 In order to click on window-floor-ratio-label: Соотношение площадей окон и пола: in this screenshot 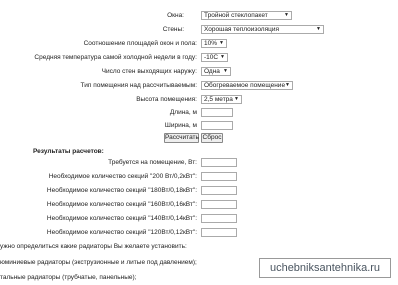, I will do `click(140, 43)`.